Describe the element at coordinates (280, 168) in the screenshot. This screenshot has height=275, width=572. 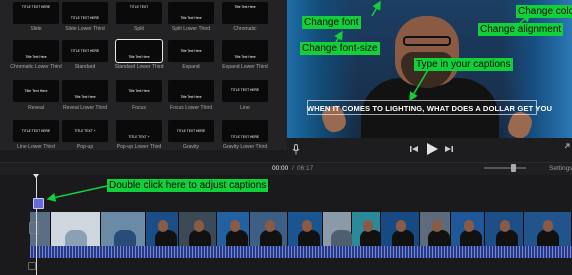
I see `current-time: 00:00` at that location.